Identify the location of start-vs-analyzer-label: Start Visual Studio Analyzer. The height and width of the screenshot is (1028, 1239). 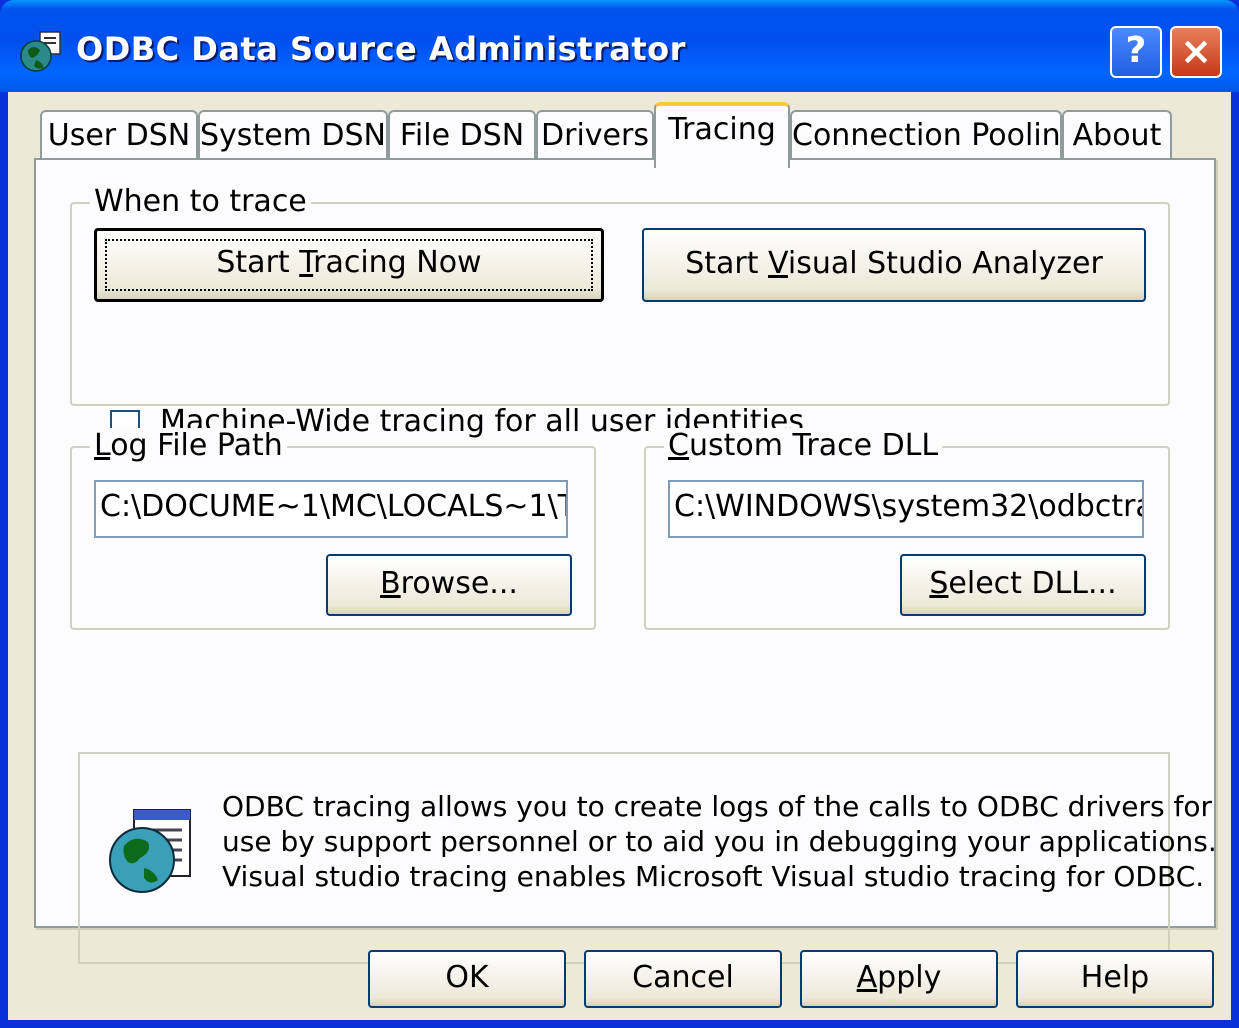
(894, 263).